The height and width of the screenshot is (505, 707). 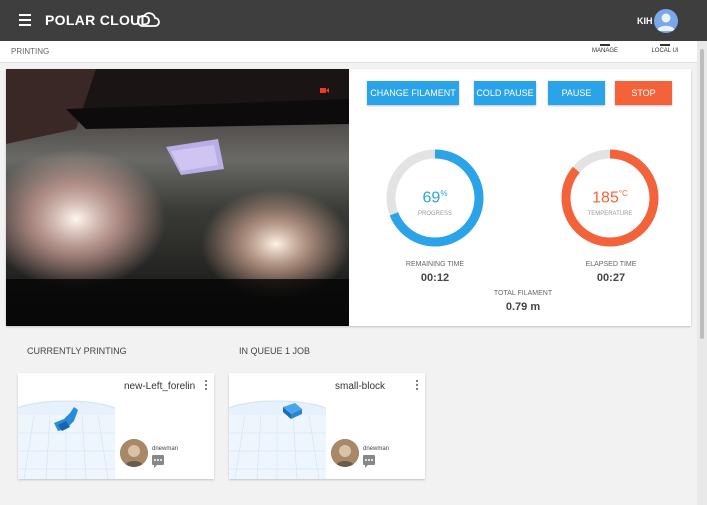 What do you see at coordinates (576, 93) in the screenshot?
I see `pause-button: PAUSE` at bounding box center [576, 93].